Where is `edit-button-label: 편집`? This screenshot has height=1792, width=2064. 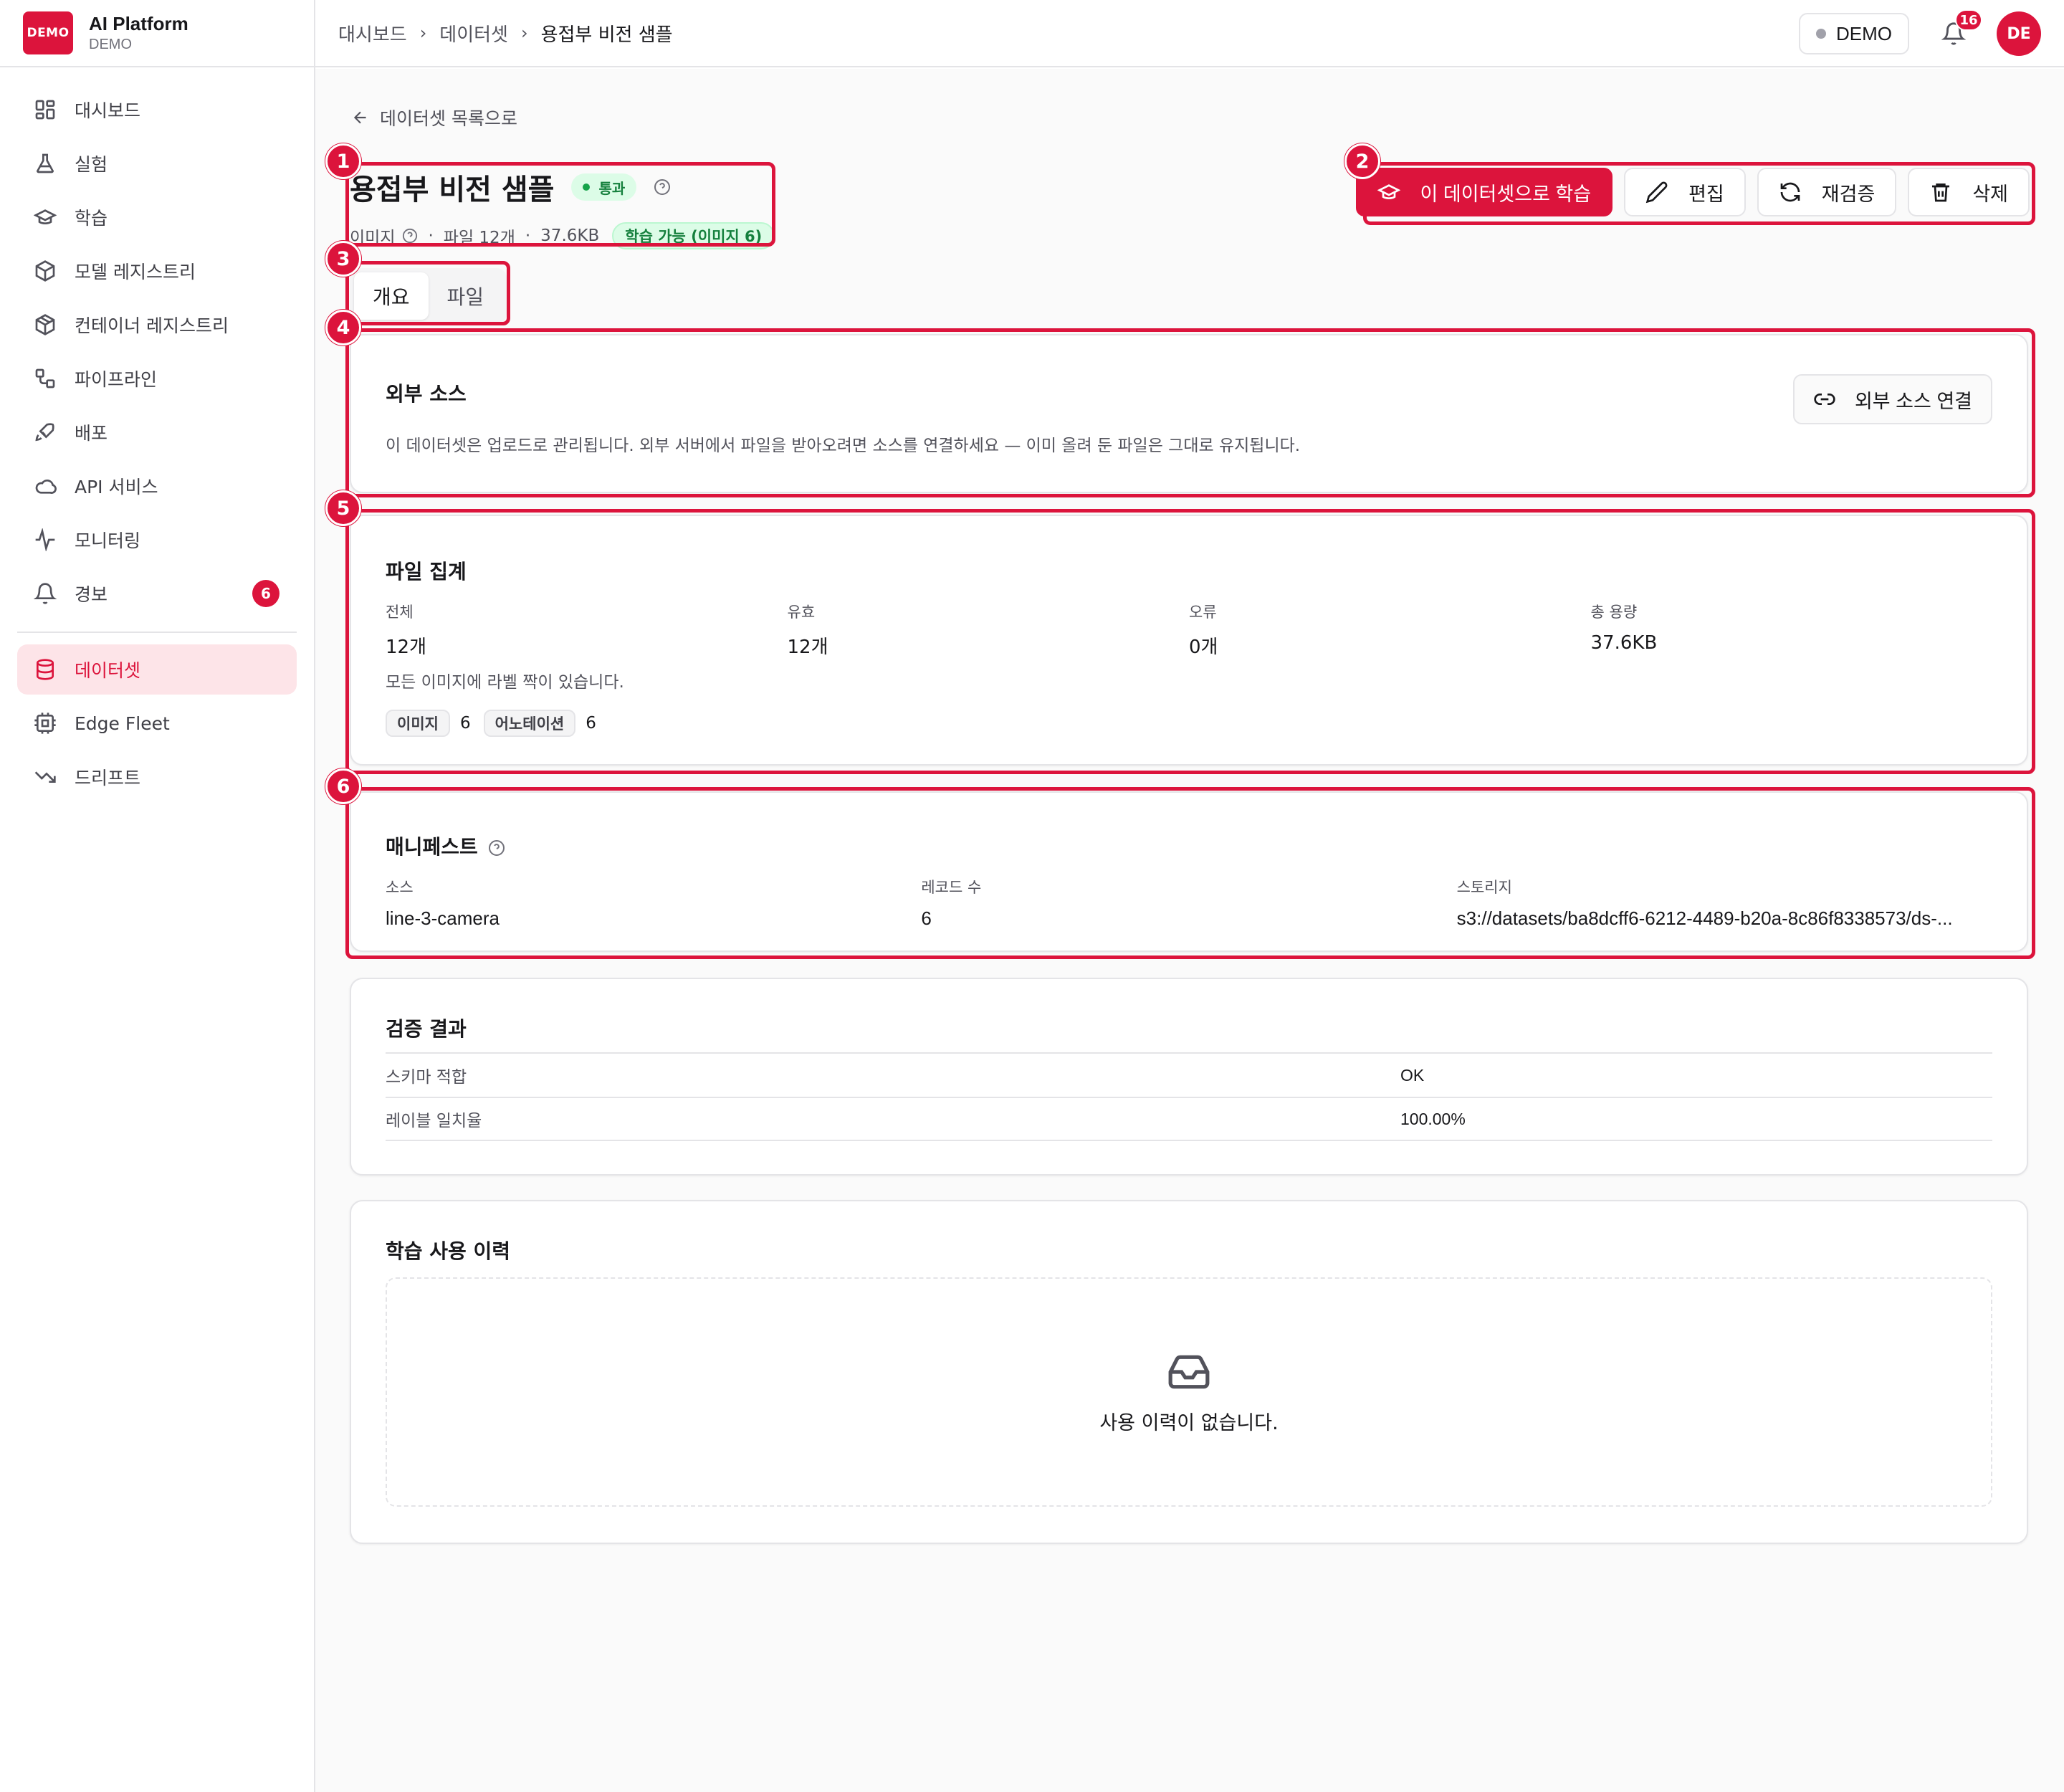 edit-button-label: 편집 is located at coordinates (1706, 194).